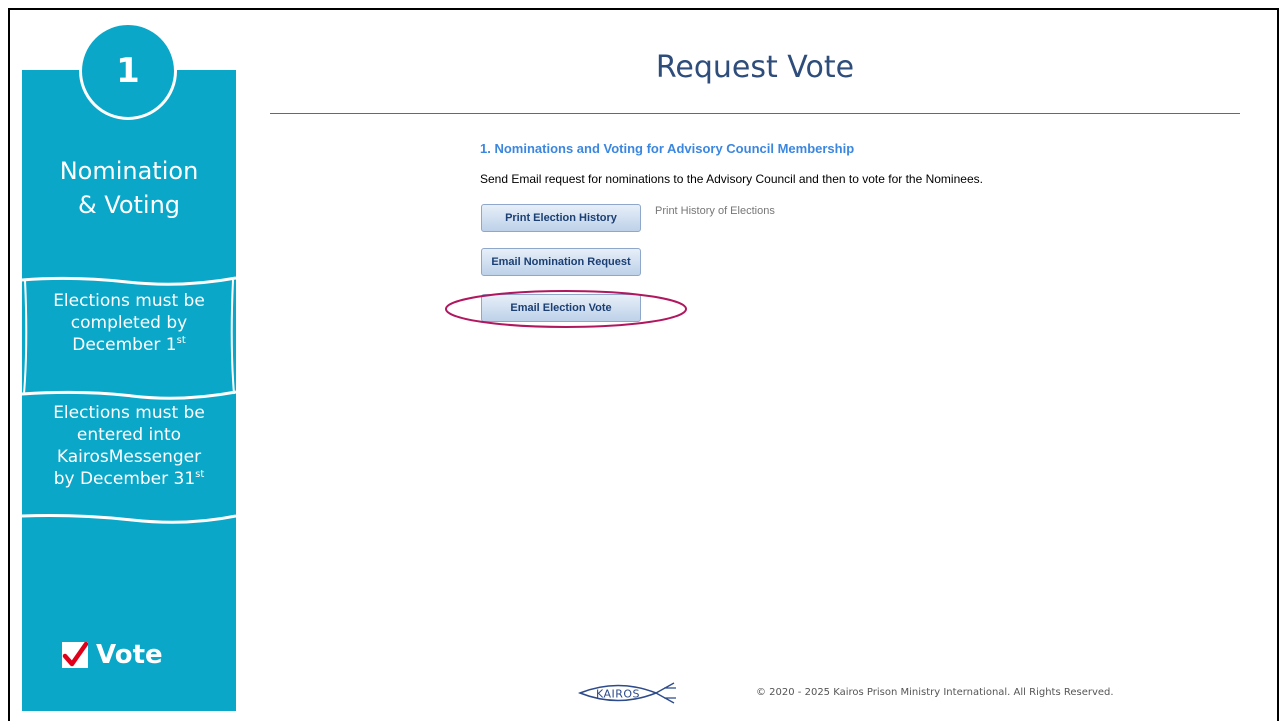 Image resolution: width=1285 pixels, height=721 pixels. I want to click on note2-line4-text: by December 31, so click(124, 479).